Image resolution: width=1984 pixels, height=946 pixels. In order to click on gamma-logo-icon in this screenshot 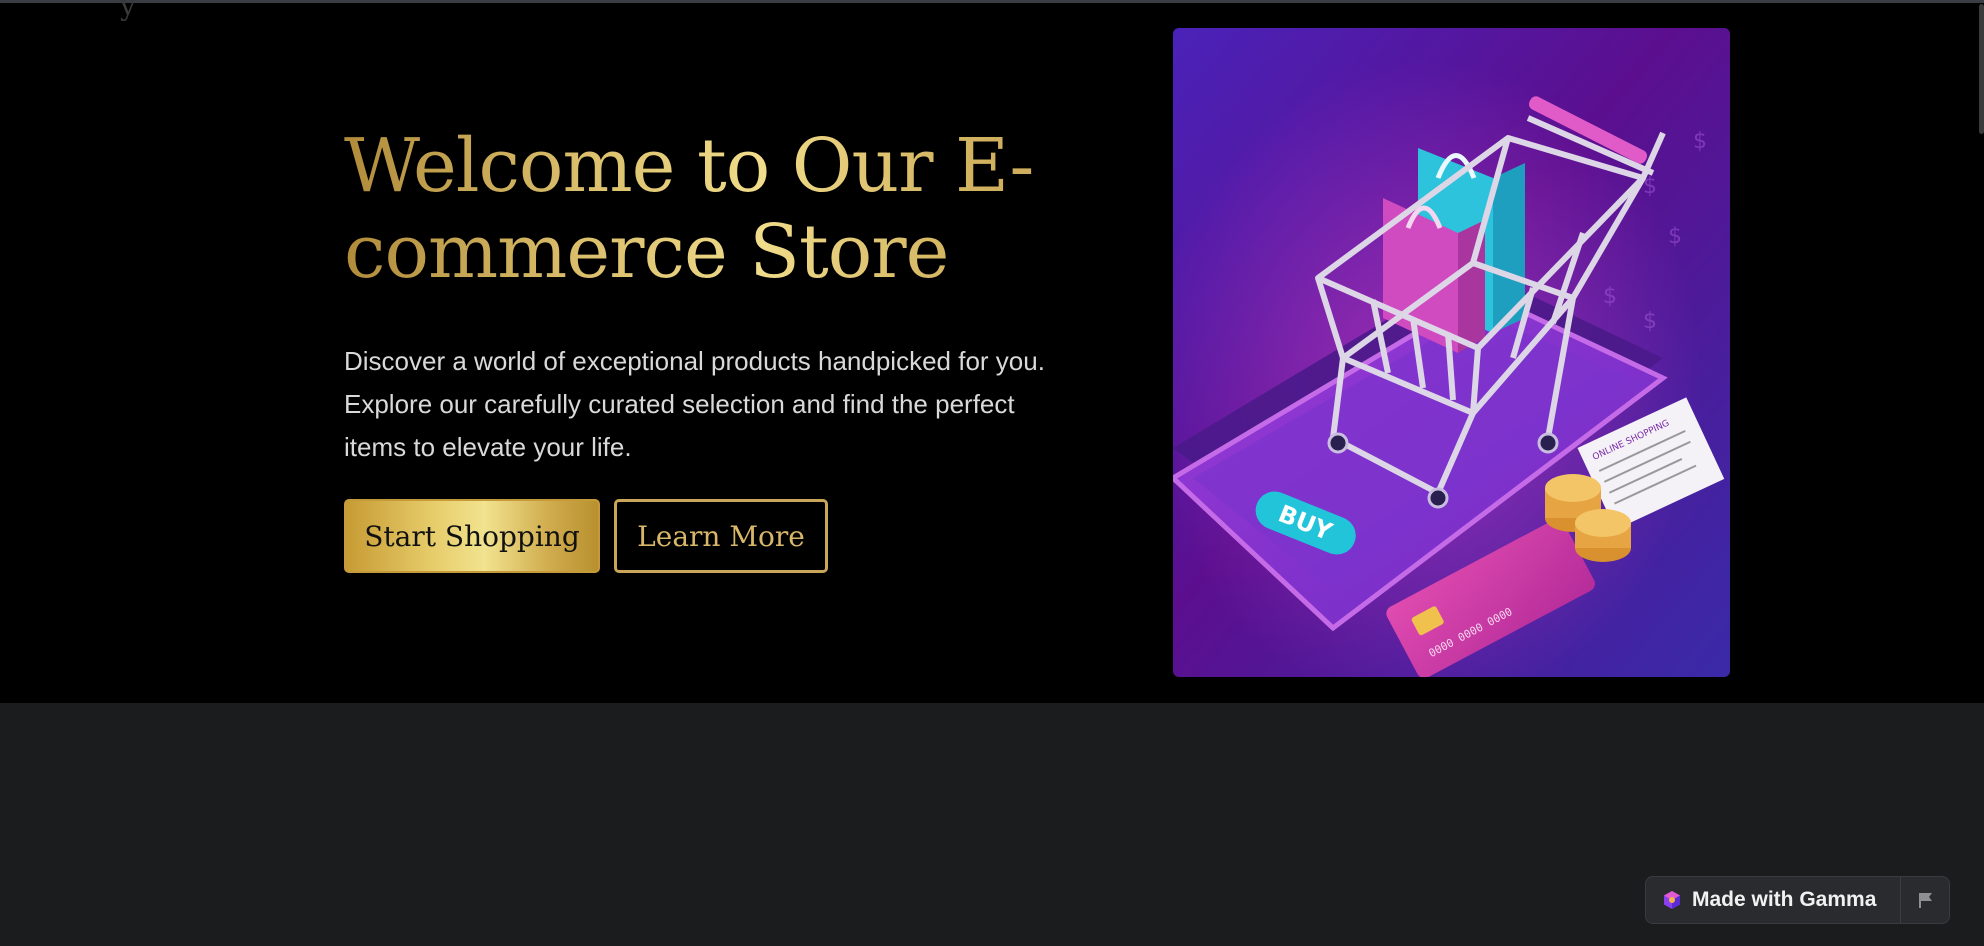, I will do `click(1672, 900)`.